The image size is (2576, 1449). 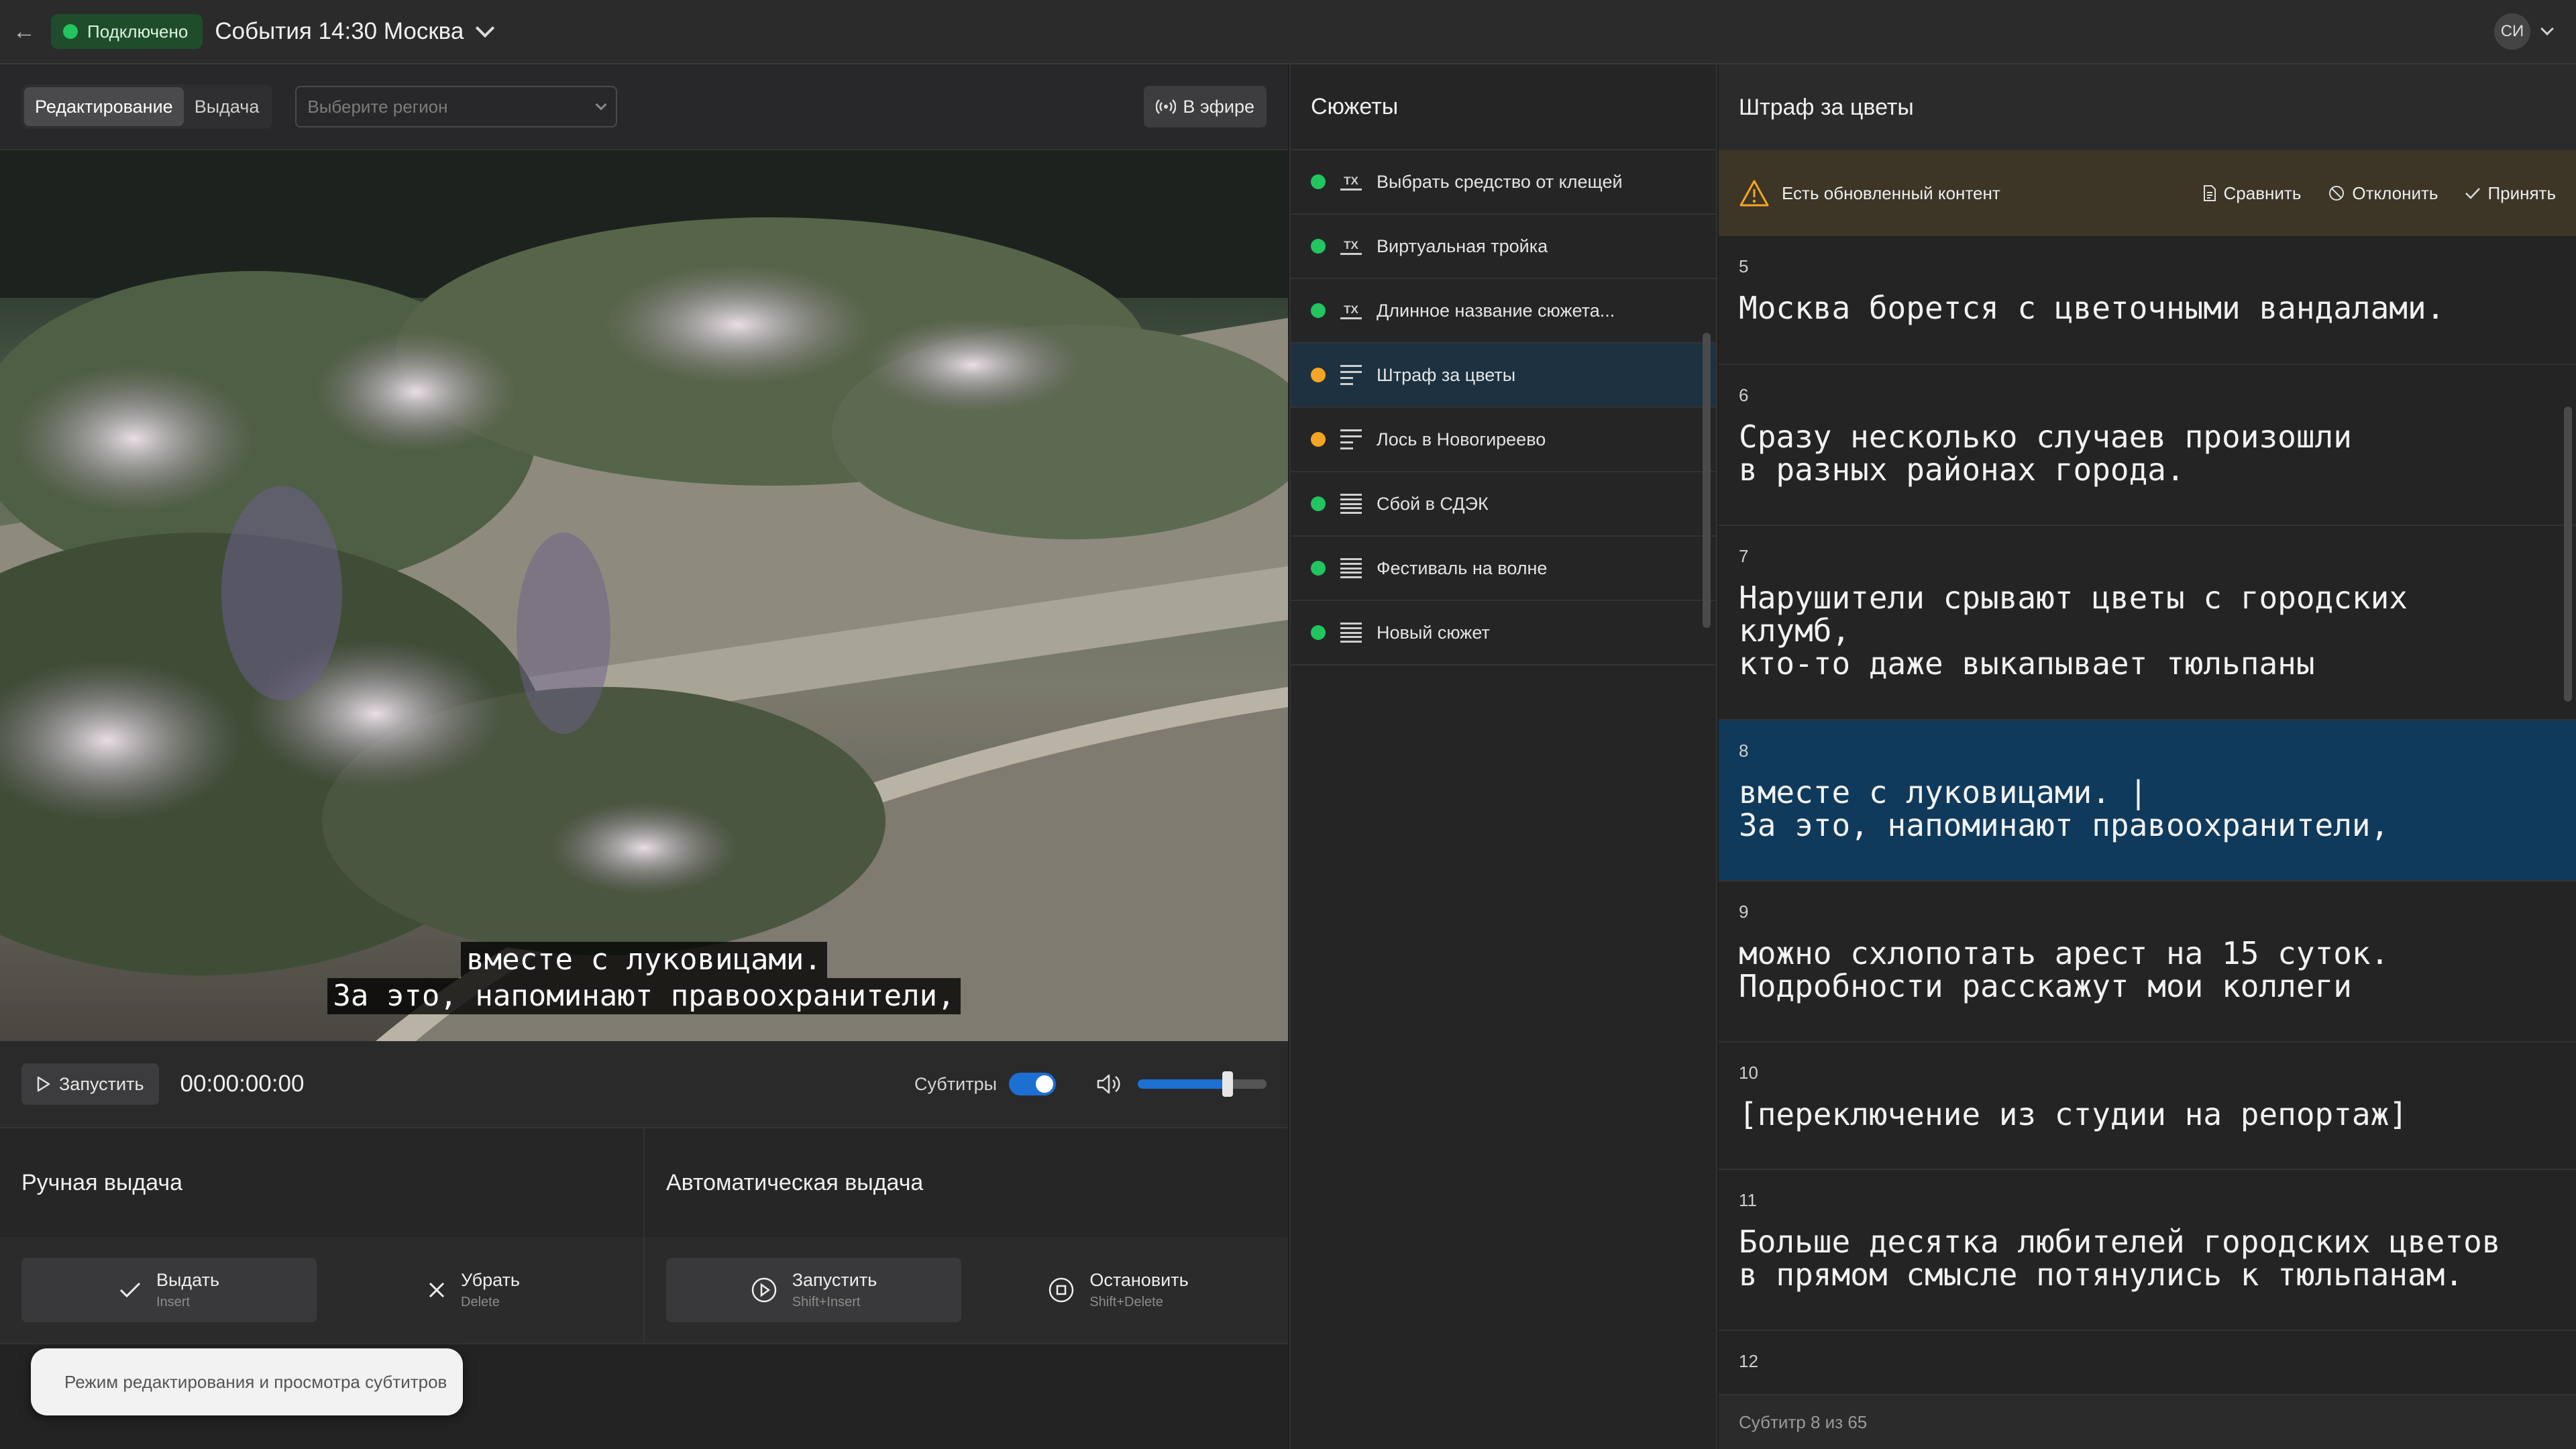 What do you see at coordinates (227, 106) in the screenshot?
I see `tab-output: Выдача` at bounding box center [227, 106].